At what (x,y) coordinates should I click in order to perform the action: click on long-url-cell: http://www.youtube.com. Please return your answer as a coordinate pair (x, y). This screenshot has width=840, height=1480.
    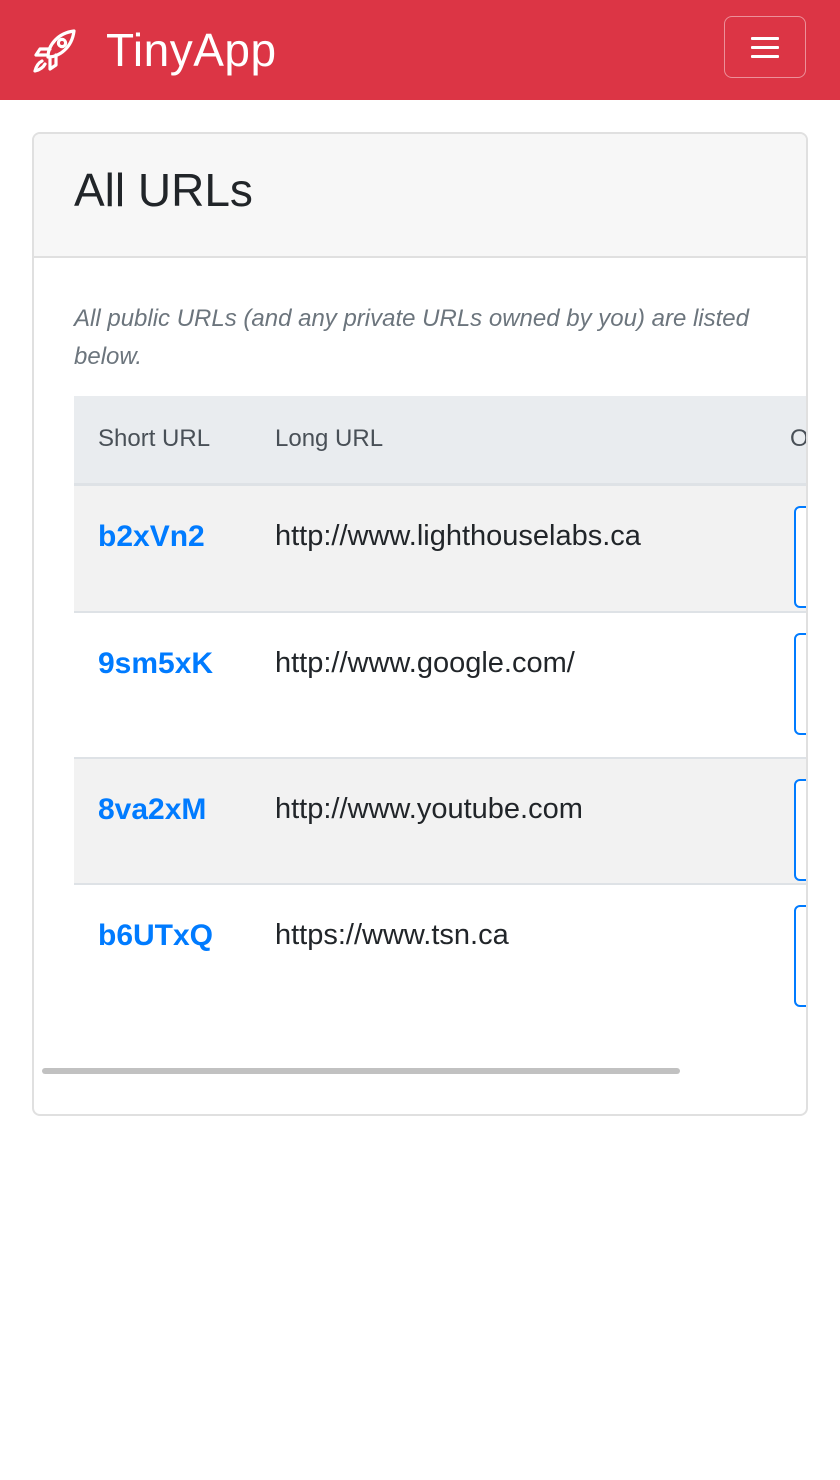
    Looking at the image, I should click on (496, 821).